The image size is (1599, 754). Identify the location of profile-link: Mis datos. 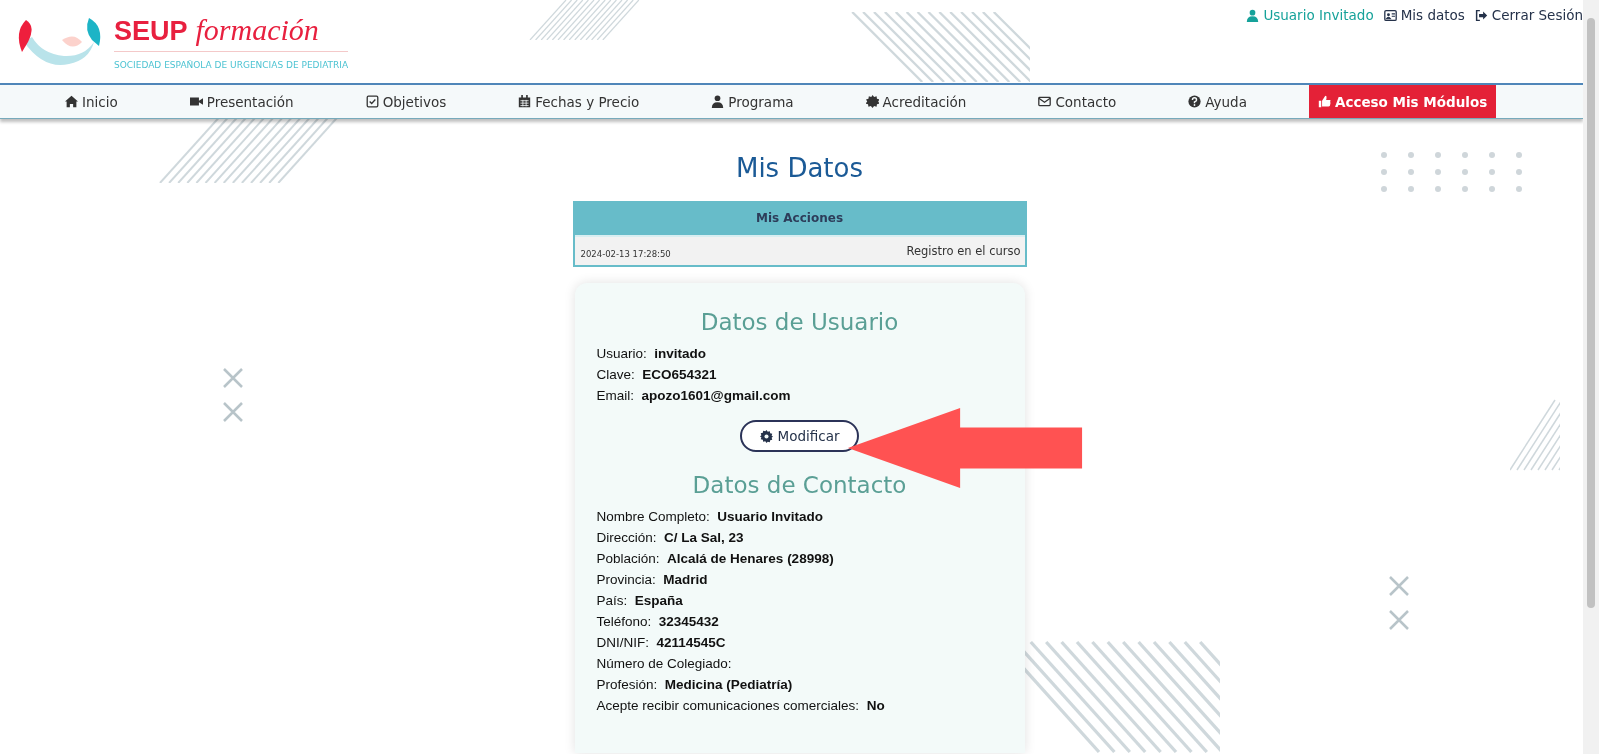
(1424, 15).